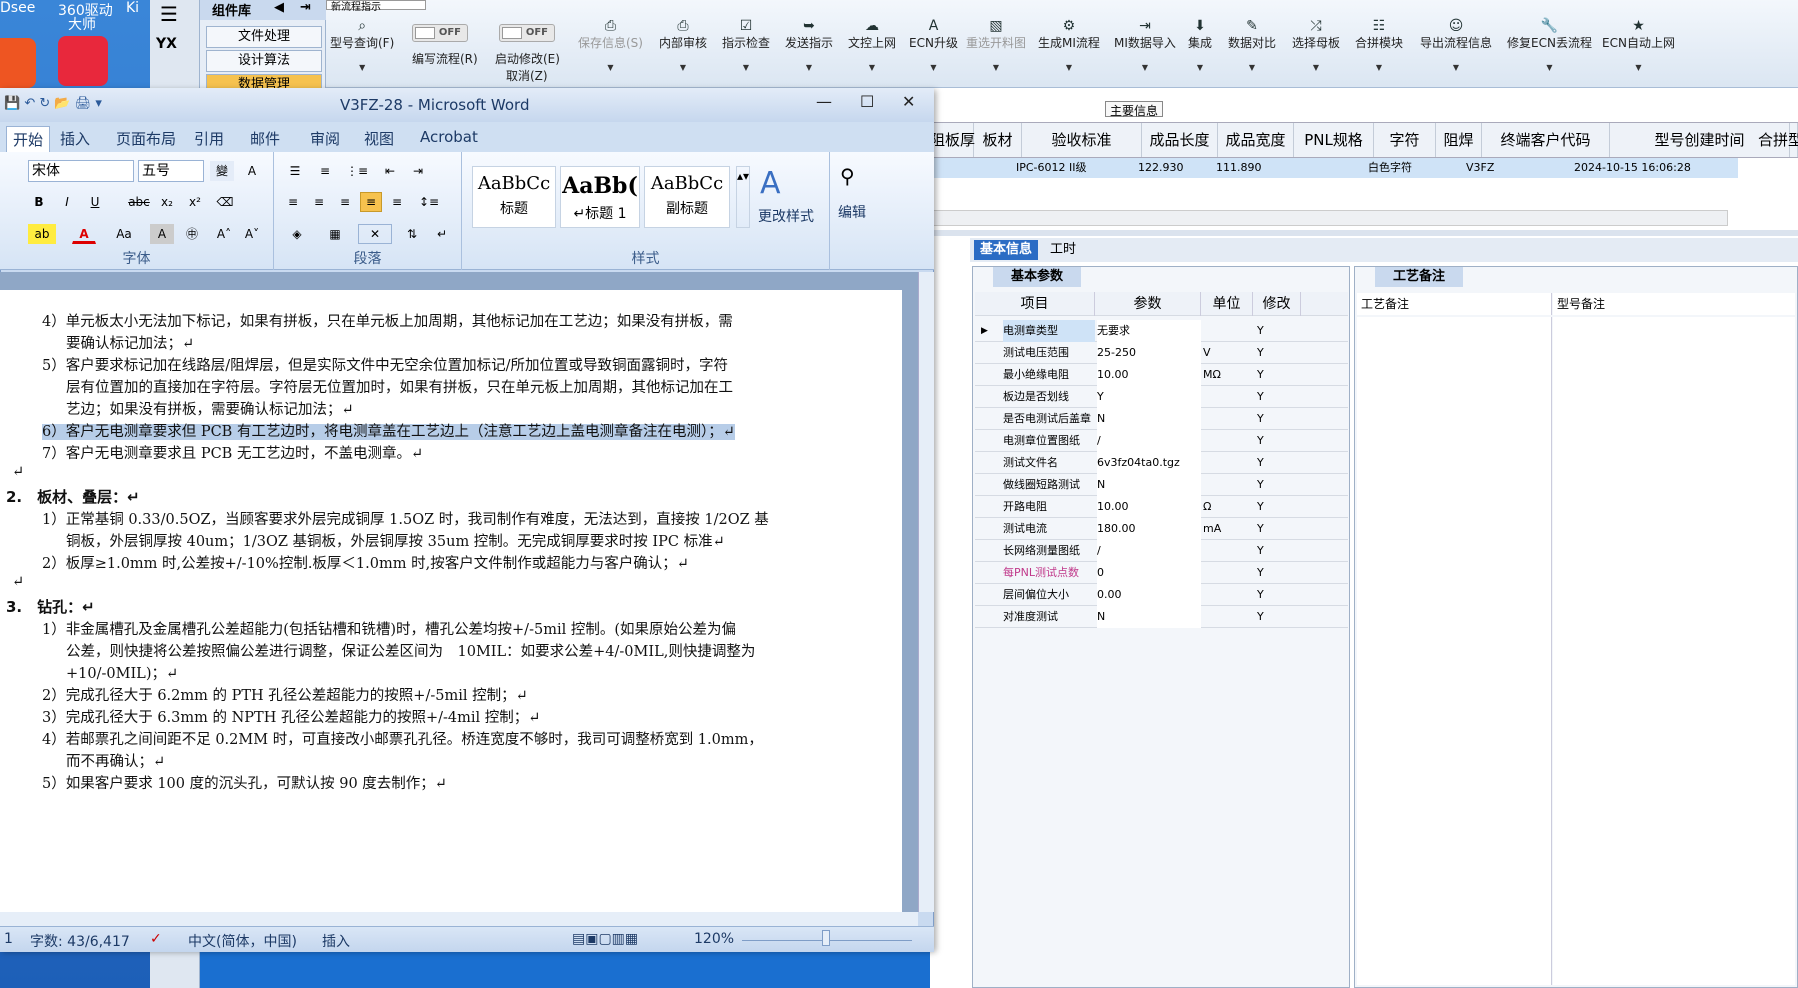 The height and width of the screenshot is (988, 1798). Describe the element at coordinates (192, 234) in the screenshot. I see `enclose-char-icon: ㊥` at that location.